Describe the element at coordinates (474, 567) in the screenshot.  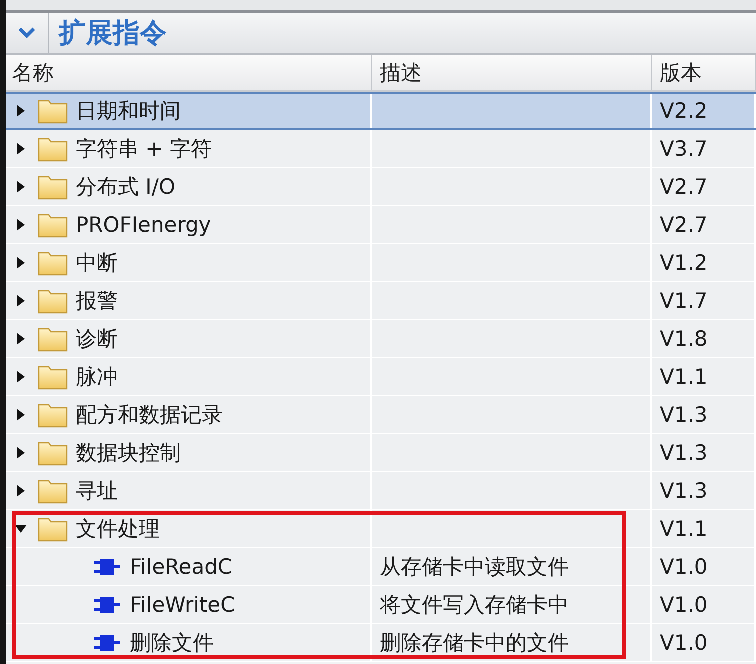
I see `item-description: 从存储卡中读取文件` at that location.